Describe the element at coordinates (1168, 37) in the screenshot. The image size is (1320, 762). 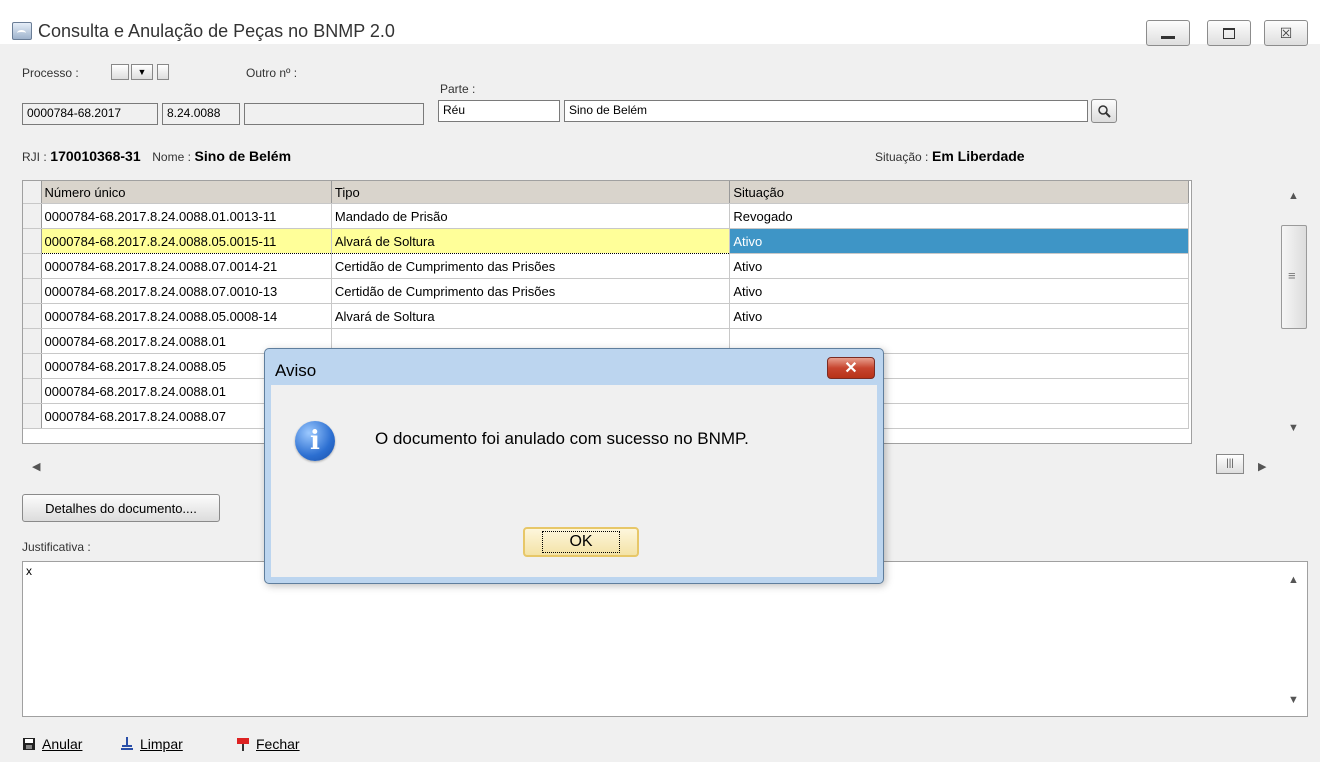
I see `minimize-icon` at that location.